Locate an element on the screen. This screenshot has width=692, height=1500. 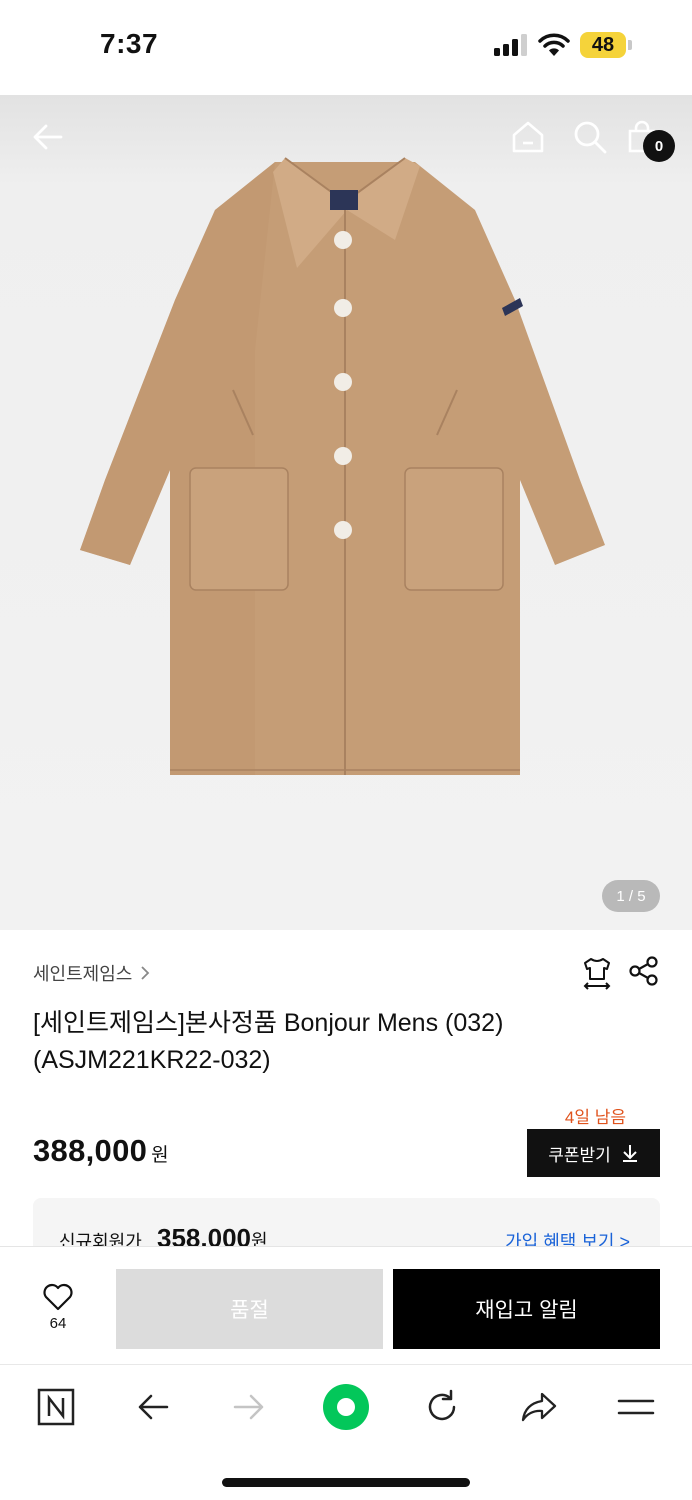
product-title-line2: (ASJM221KR22-032) is located at coordinates (152, 1060).